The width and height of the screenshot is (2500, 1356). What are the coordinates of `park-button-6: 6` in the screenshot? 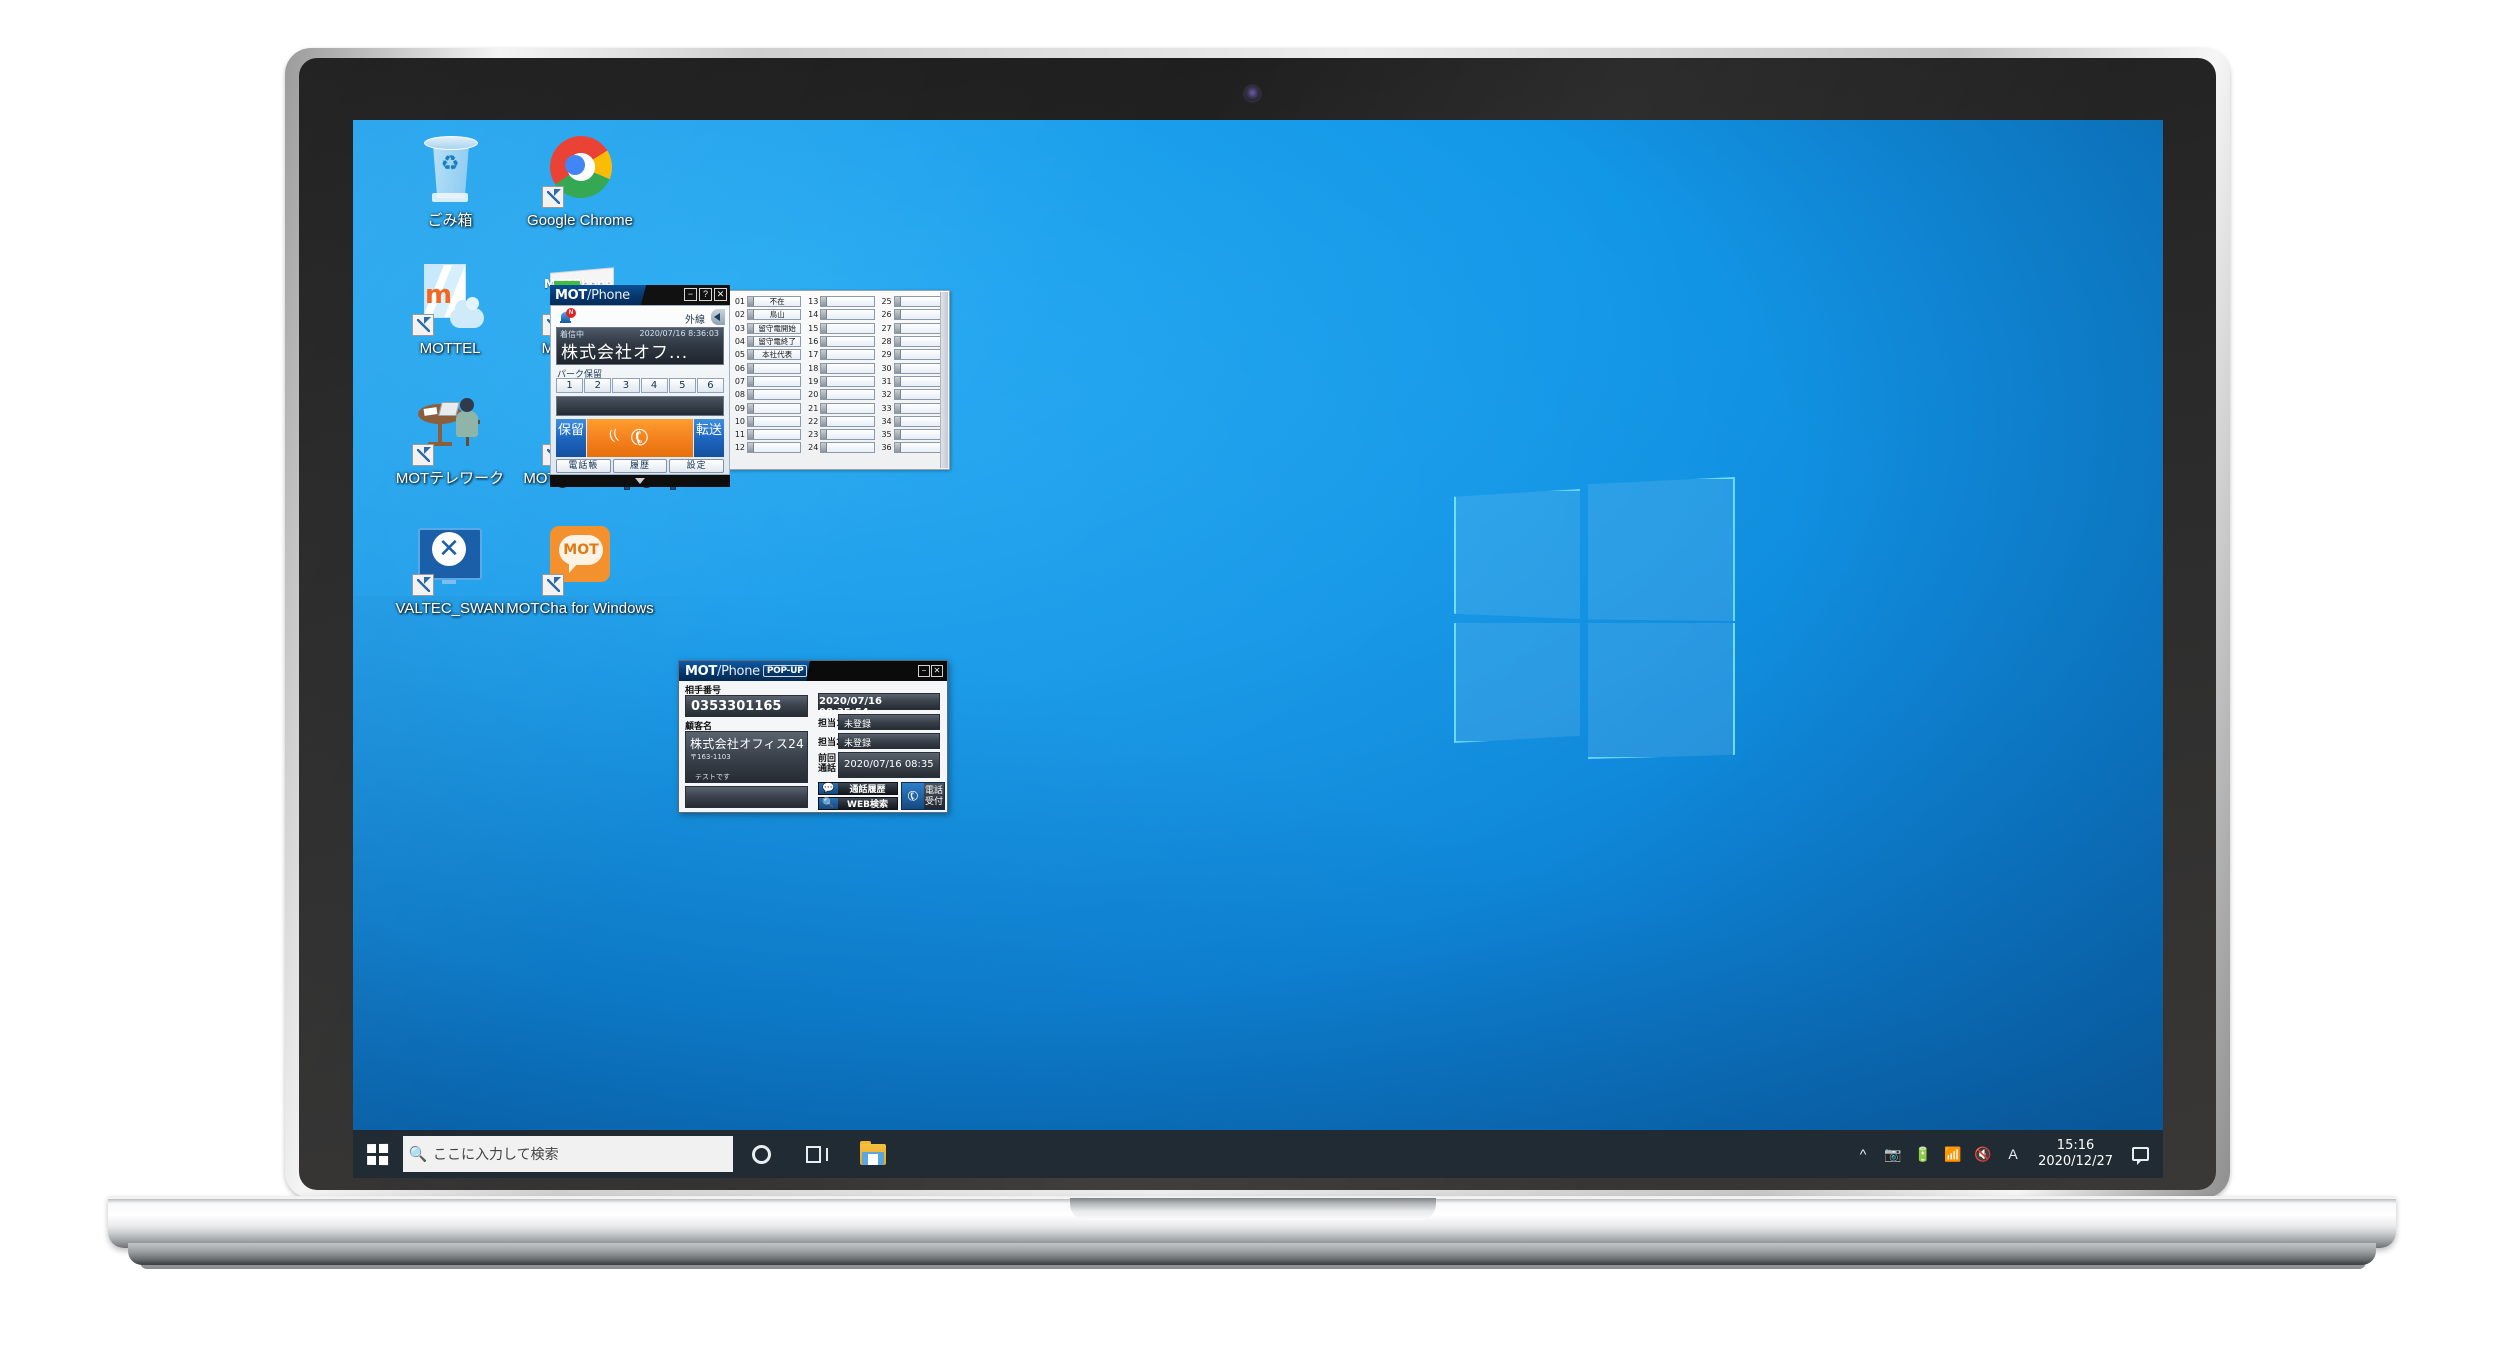 It's located at (710, 385).